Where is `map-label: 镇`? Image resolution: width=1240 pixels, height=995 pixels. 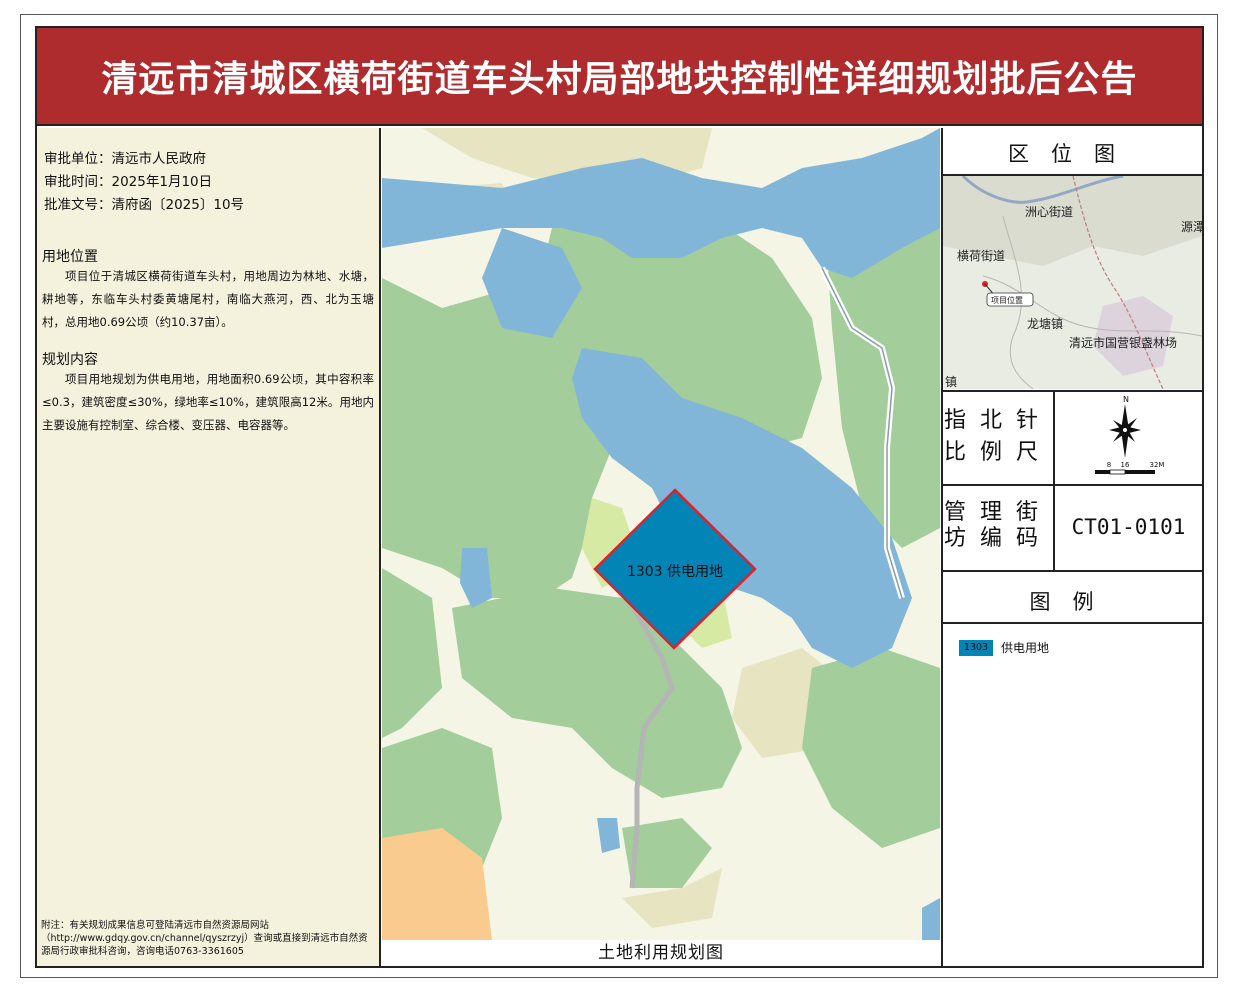 map-label: 镇 is located at coordinates (951, 382).